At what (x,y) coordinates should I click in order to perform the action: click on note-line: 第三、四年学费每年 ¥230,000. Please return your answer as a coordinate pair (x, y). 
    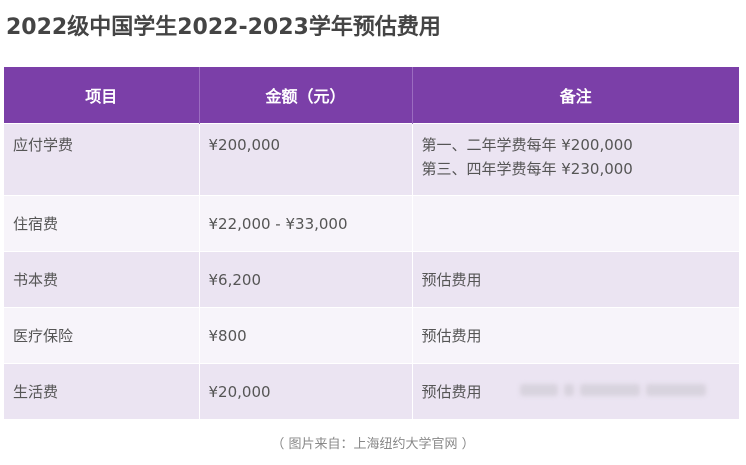
    Looking at the image, I should click on (527, 169).